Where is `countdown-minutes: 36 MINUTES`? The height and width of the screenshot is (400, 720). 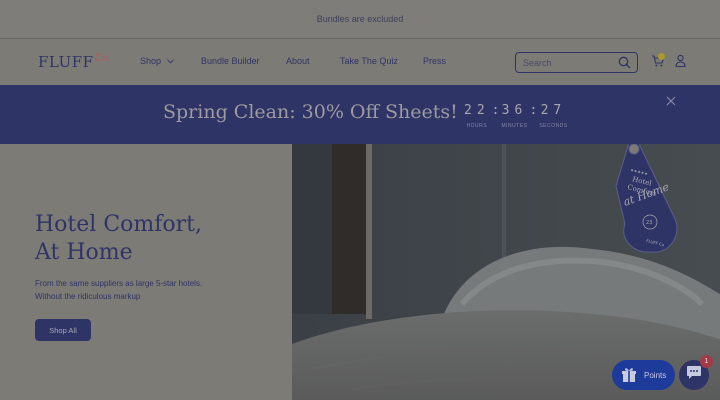
countdown-minutes: 36 MINUTES is located at coordinates (514, 116).